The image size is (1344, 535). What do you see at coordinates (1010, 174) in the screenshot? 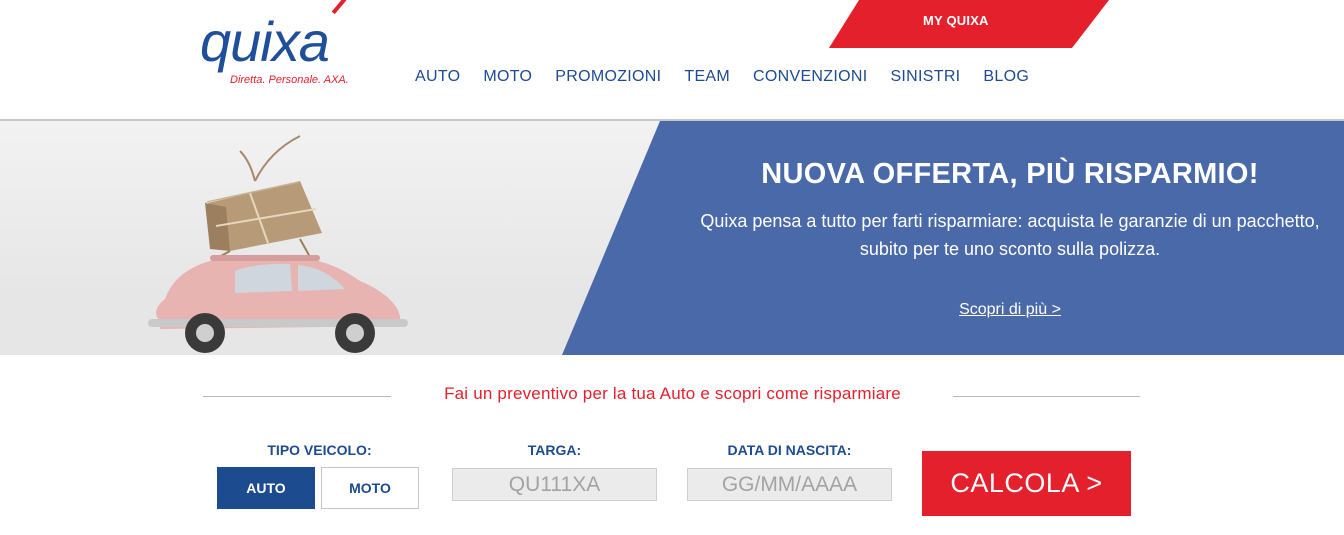
I see `hero-title: NUOVA OFFERTA, PIÙ RISPARMIO!` at bounding box center [1010, 174].